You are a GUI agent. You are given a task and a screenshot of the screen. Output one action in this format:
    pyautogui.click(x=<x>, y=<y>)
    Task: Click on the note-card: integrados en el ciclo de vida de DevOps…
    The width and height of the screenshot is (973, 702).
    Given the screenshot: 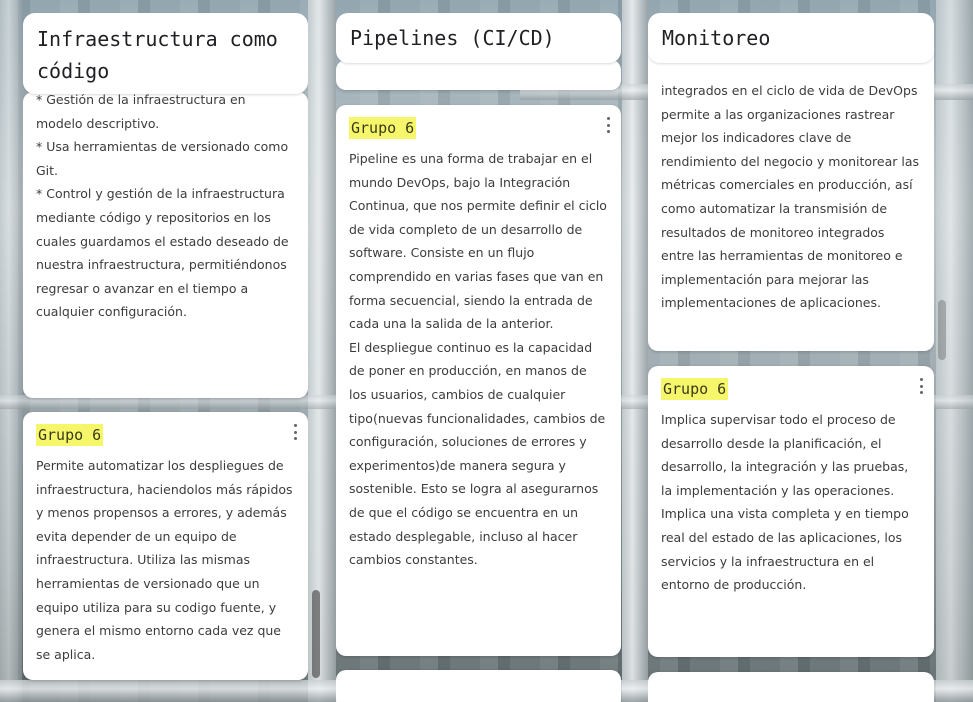 What is the action you would take?
    pyautogui.click(x=791, y=195)
    